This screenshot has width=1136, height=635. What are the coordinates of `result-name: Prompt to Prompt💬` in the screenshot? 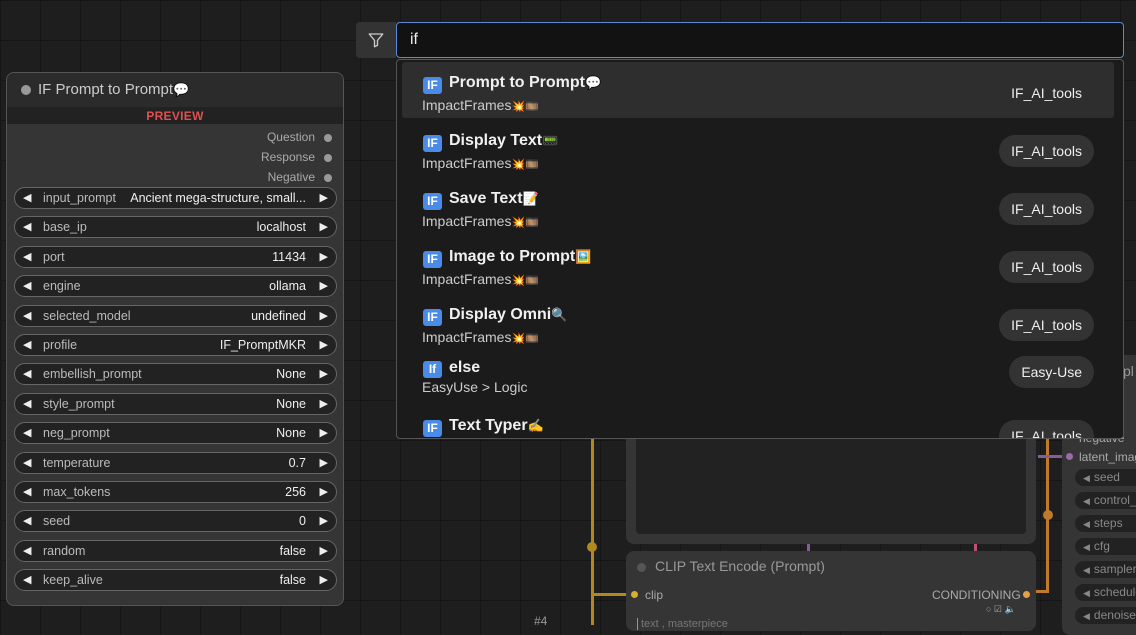 It's located at (525, 83).